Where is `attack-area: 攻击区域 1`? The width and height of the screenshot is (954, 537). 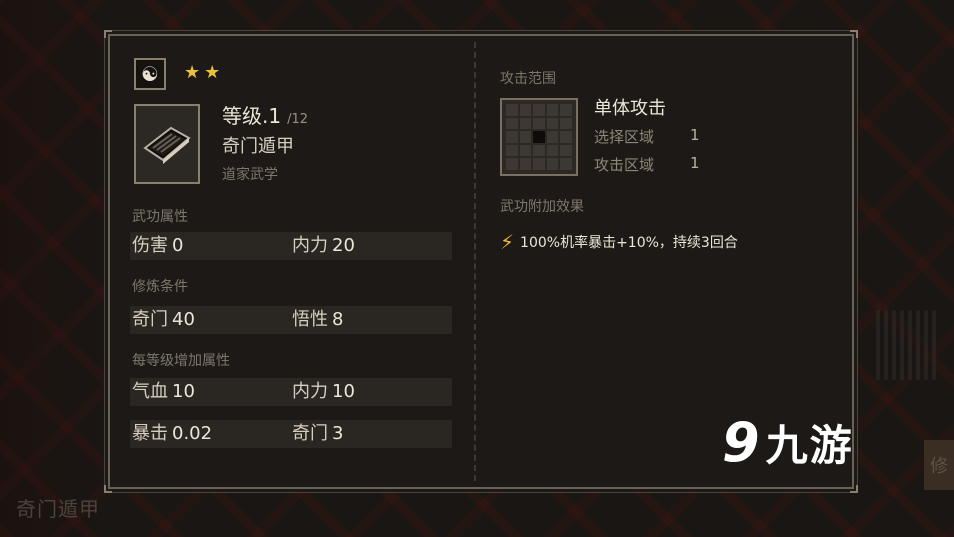 attack-area: 攻击区域 1 is located at coordinates (647, 164).